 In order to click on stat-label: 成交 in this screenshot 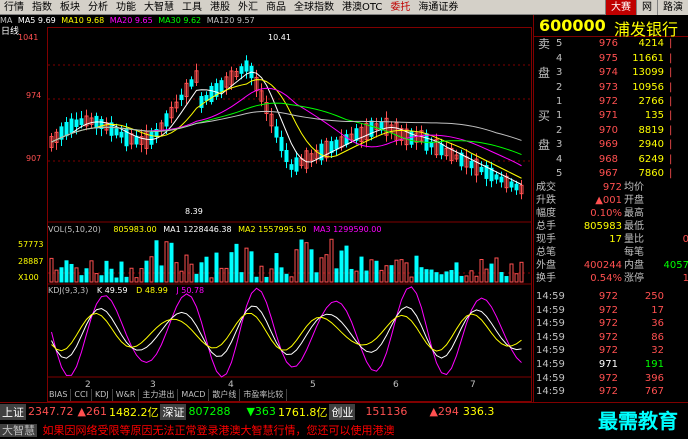, I will do `click(546, 187)`.